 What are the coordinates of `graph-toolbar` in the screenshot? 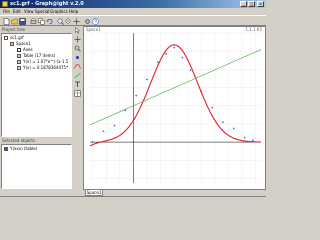 It's located at (77, 108).